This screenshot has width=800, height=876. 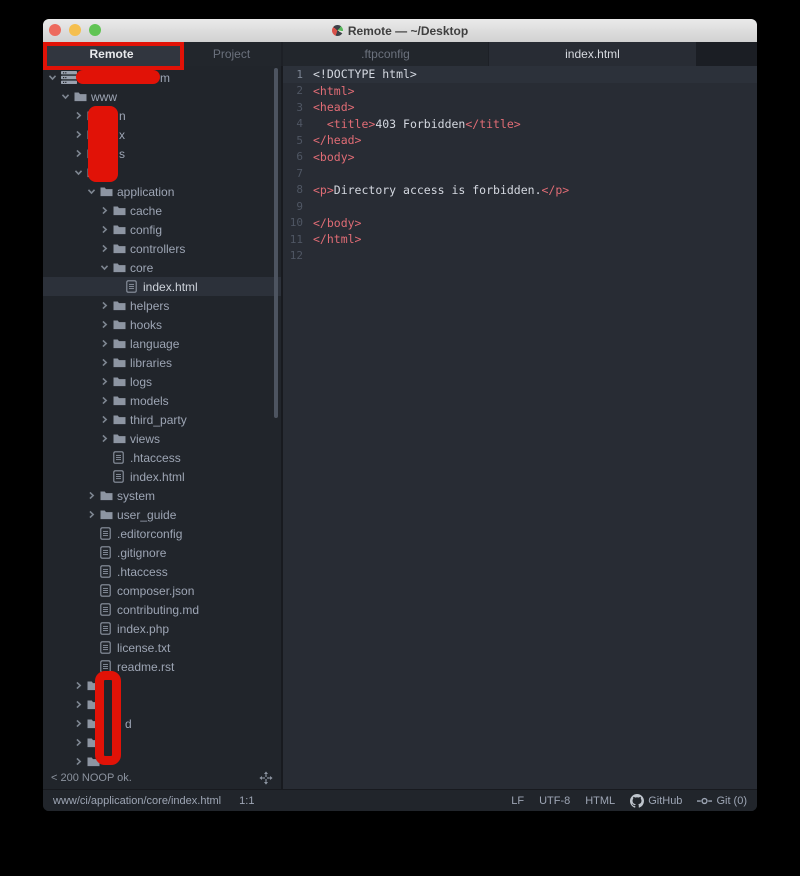 What do you see at coordinates (162, 514) in the screenshot?
I see `tree-row-user_guide: user_guide` at bounding box center [162, 514].